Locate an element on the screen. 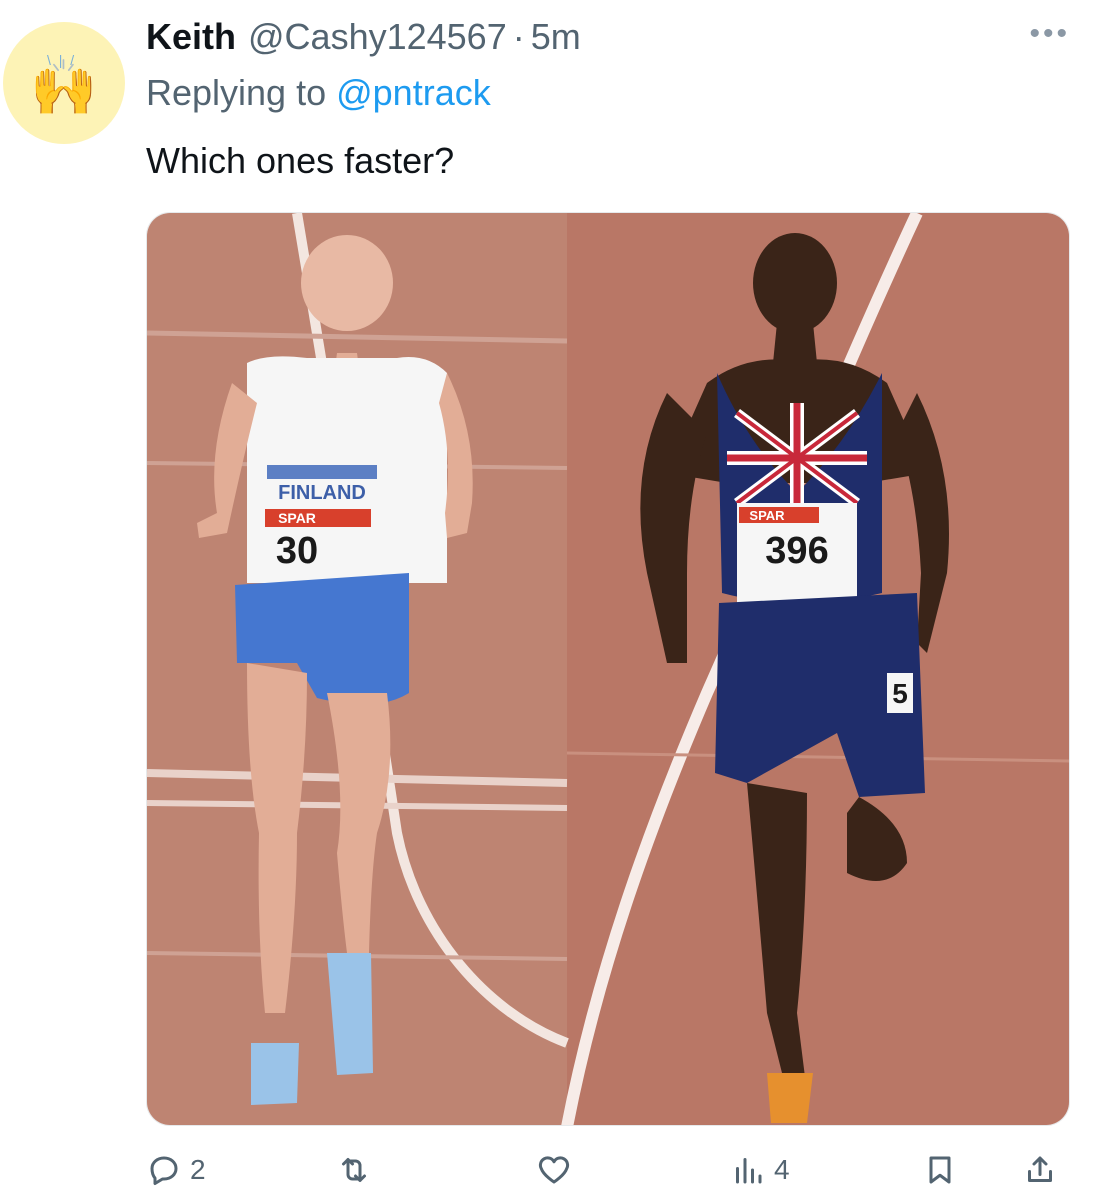 Image resolution: width=1094 pixels, height=1200 pixels. raised-hands-icon: 🙌 is located at coordinates (64, 88).